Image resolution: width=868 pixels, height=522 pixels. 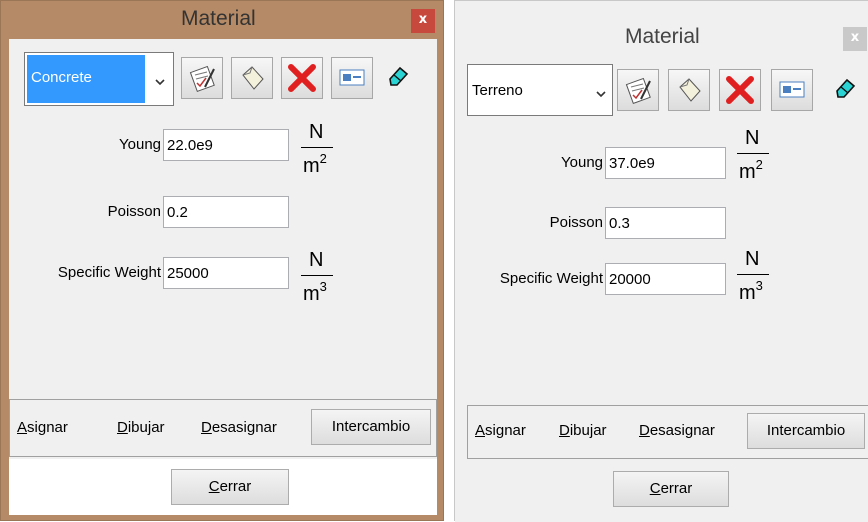 I want to click on specific-weight-input: 25000, so click(x=226, y=273).